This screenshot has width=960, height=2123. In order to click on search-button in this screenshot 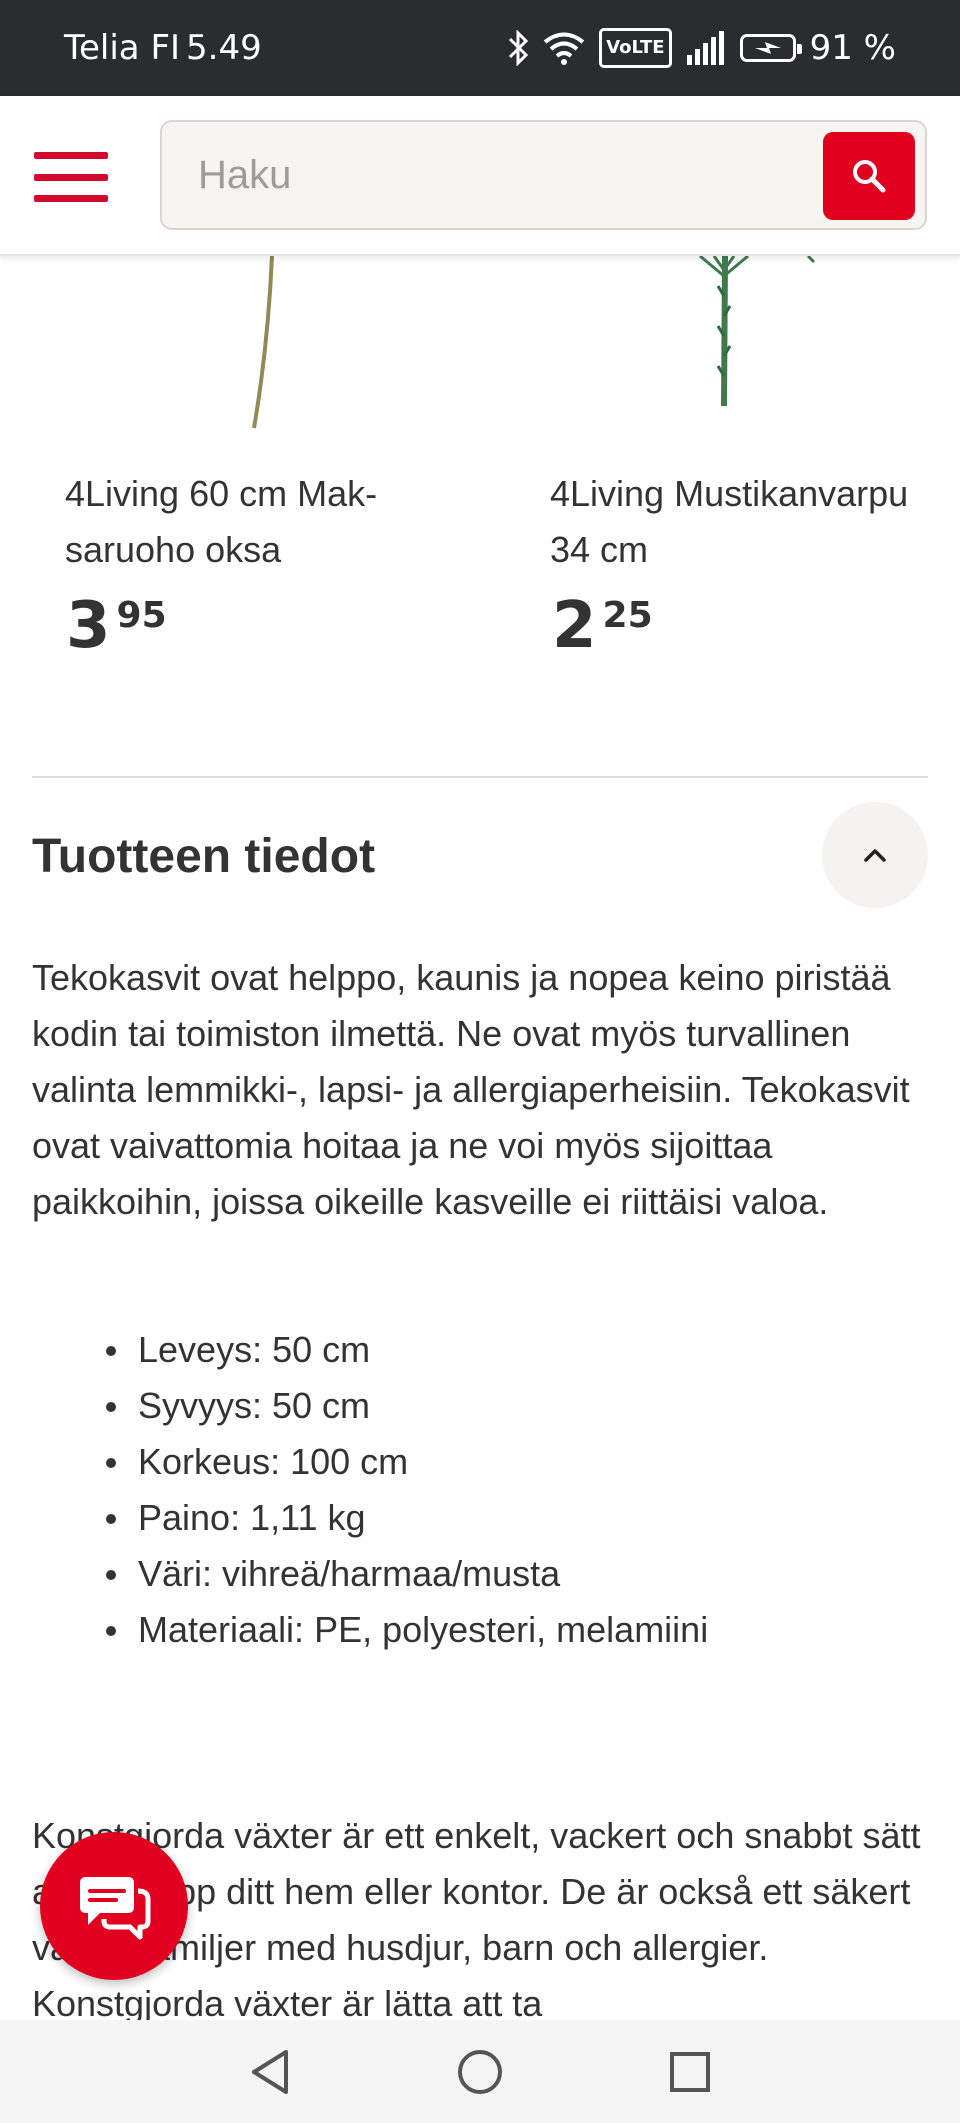, I will do `click(869, 176)`.